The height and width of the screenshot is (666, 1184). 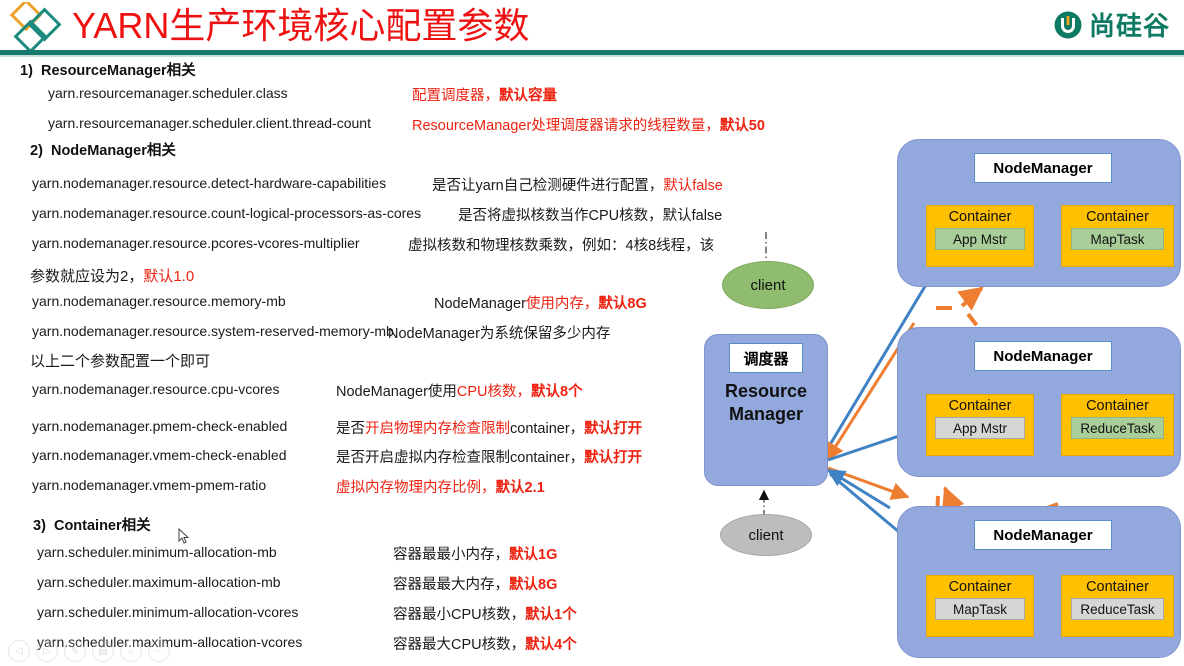 What do you see at coordinates (551, 645) in the screenshot?
I see `desc-part: 默认4个` at bounding box center [551, 645].